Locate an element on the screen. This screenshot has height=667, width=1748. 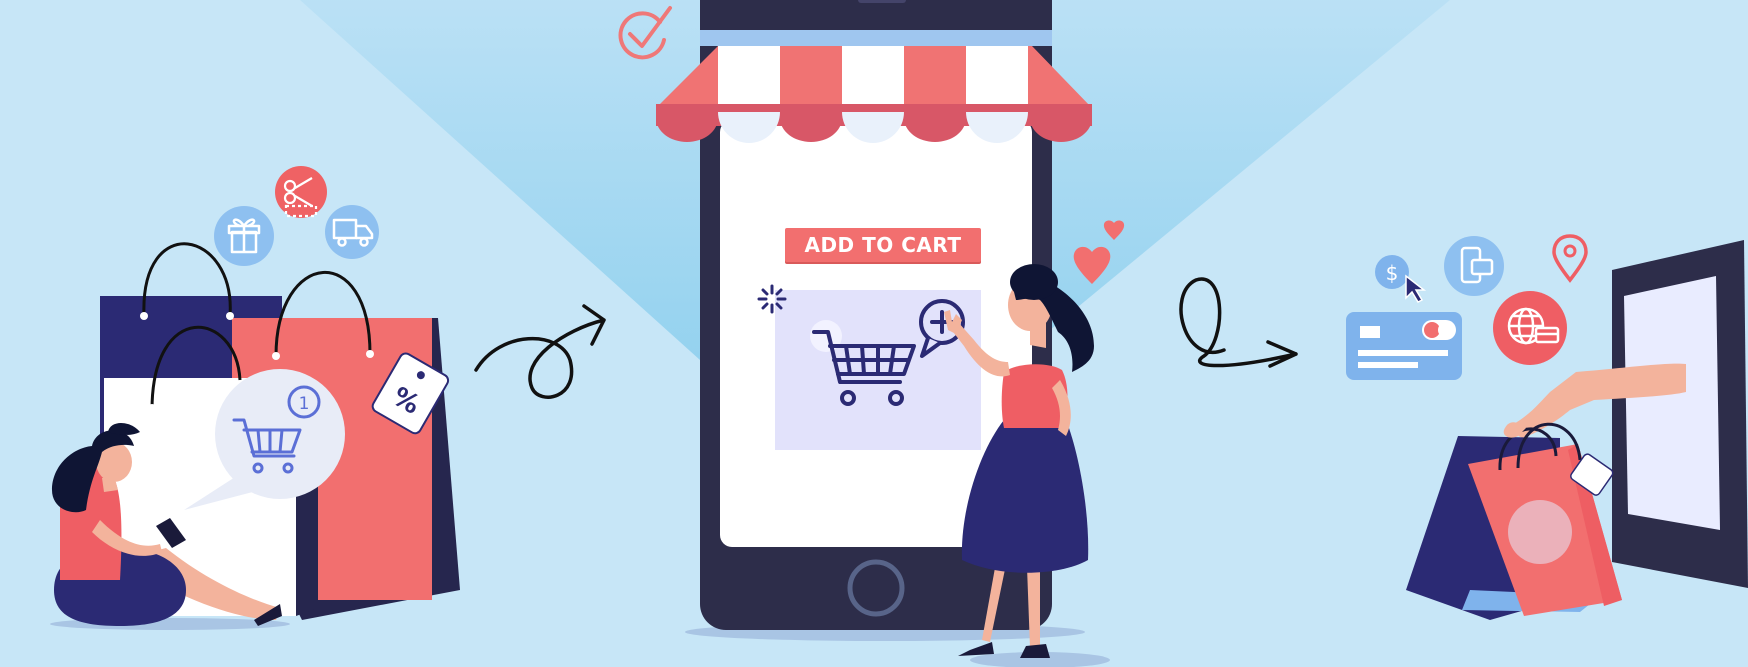
phone-right is located at coordinates (1680, 414).